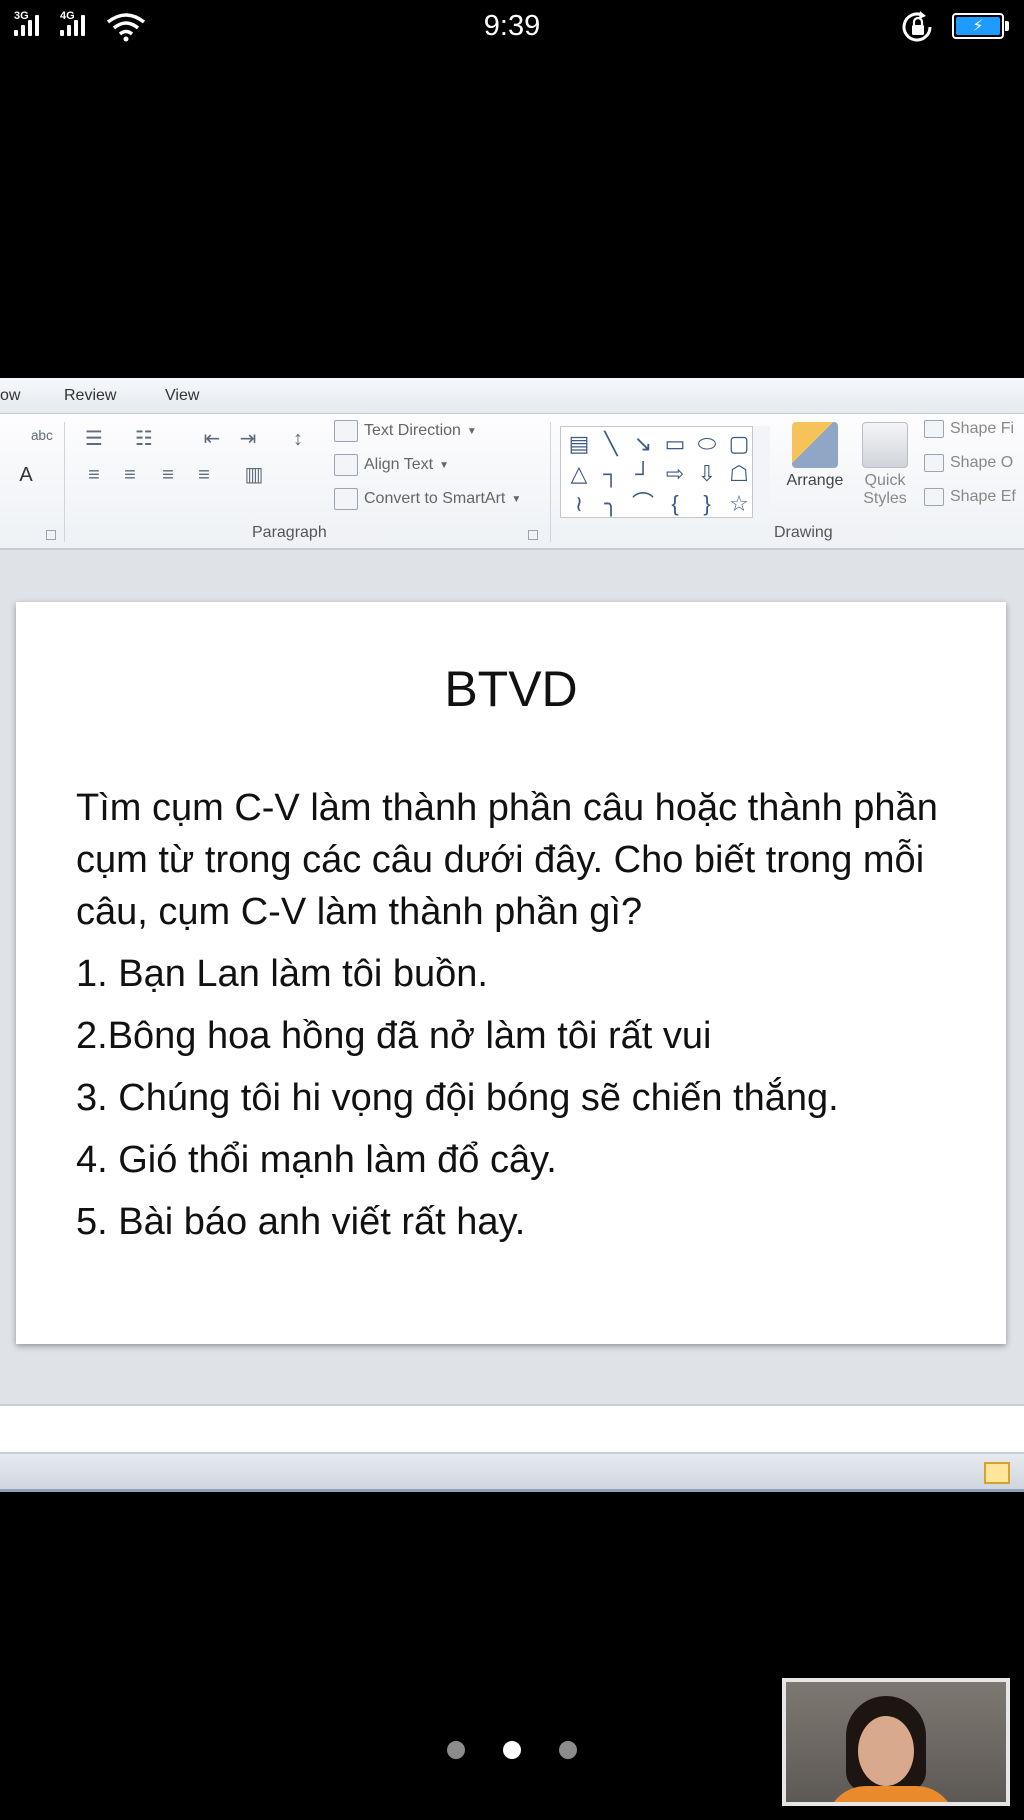 This screenshot has height=1820, width=1024. What do you see at coordinates (739, 504) in the screenshot?
I see `star-shape-icon: ☆` at bounding box center [739, 504].